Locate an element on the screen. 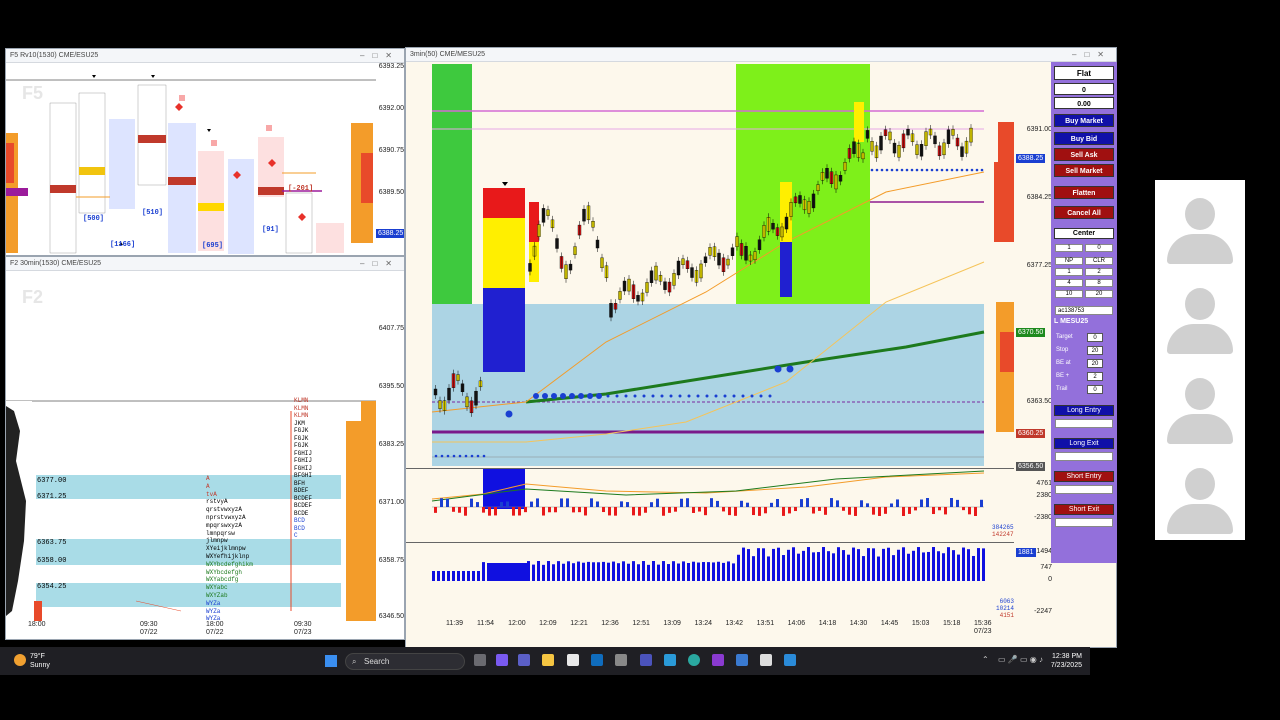 The height and width of the screenshot is (720, 1280). file-explorer-icon is located at coordinates (548, 660).